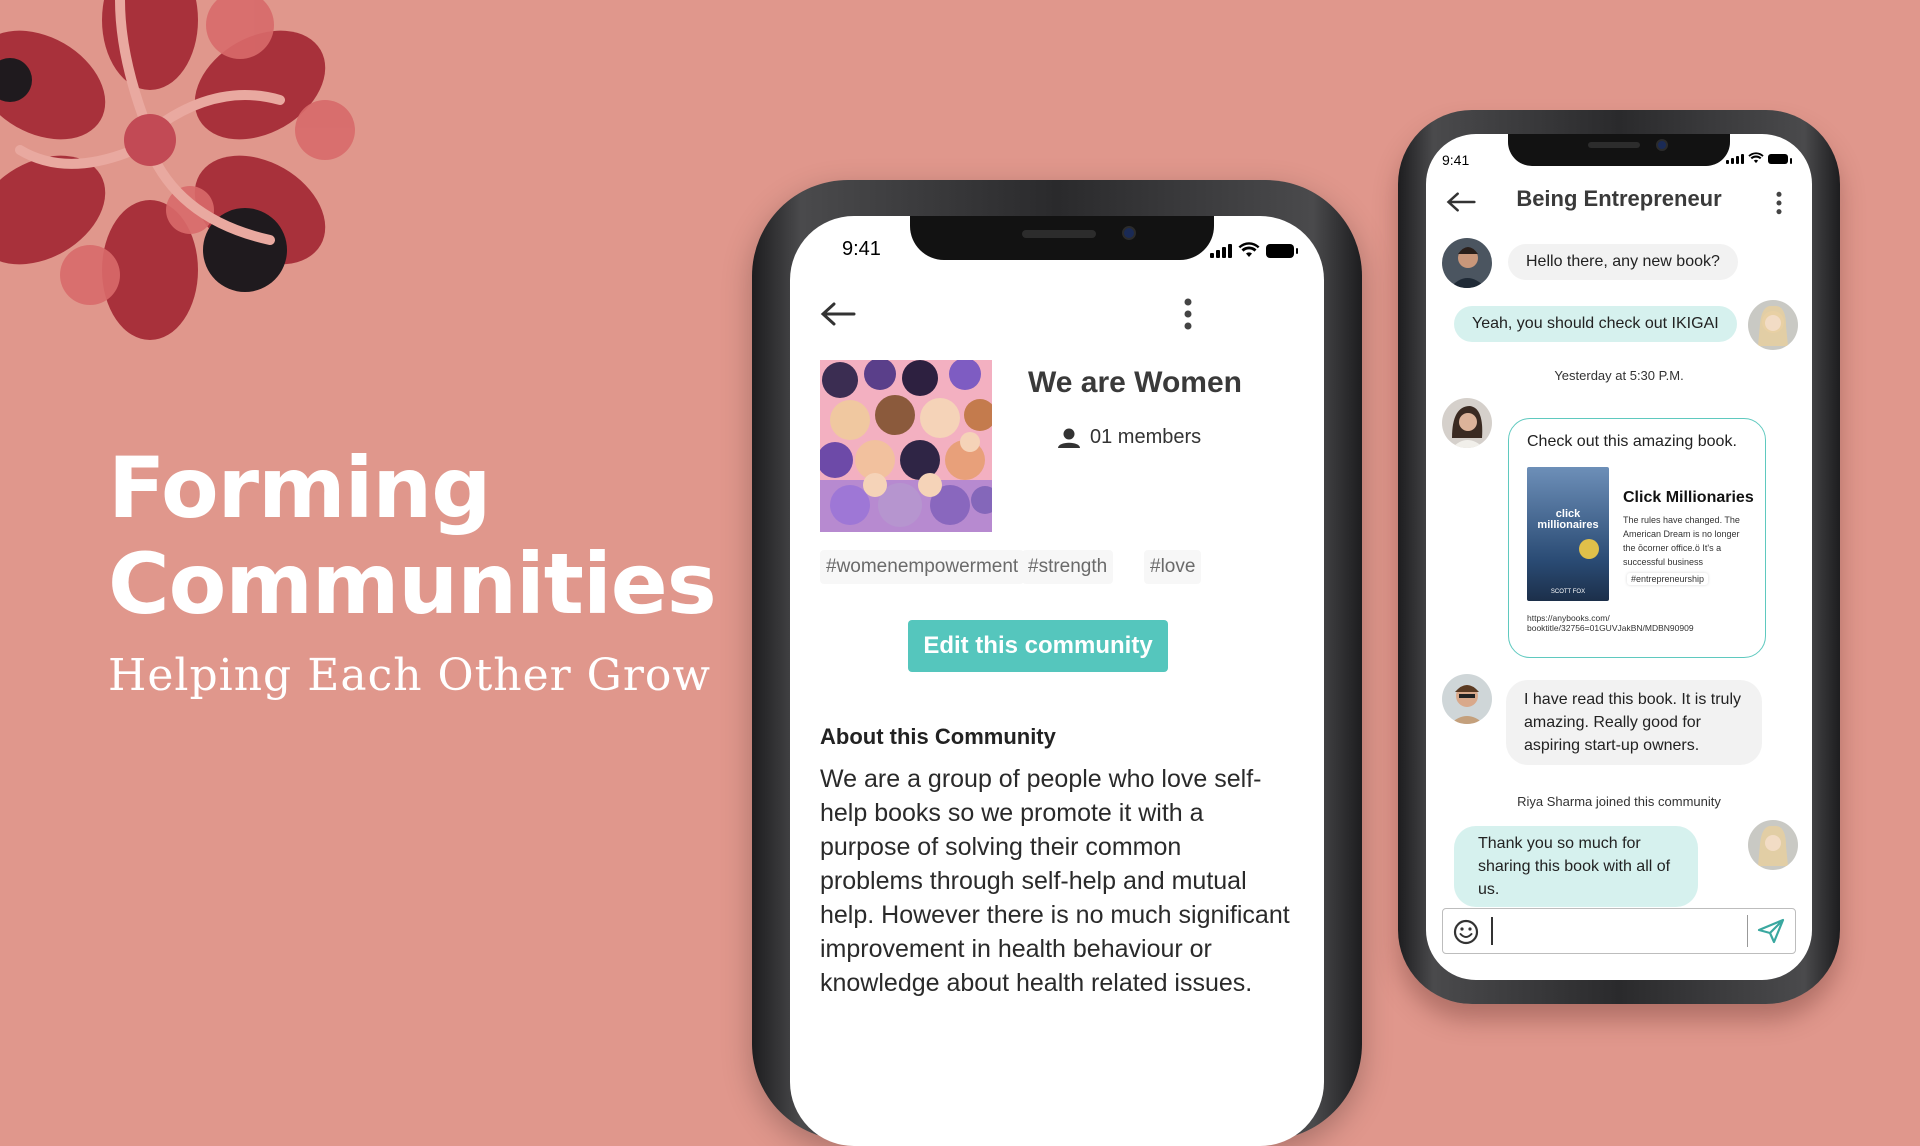 This screenshot has width=1920, height=1146. What do you see at coordinates (410, 675) in the screenshot?
I see `hero-subtitle: Helping Each Other Grow` at bounding box center [410, 675].